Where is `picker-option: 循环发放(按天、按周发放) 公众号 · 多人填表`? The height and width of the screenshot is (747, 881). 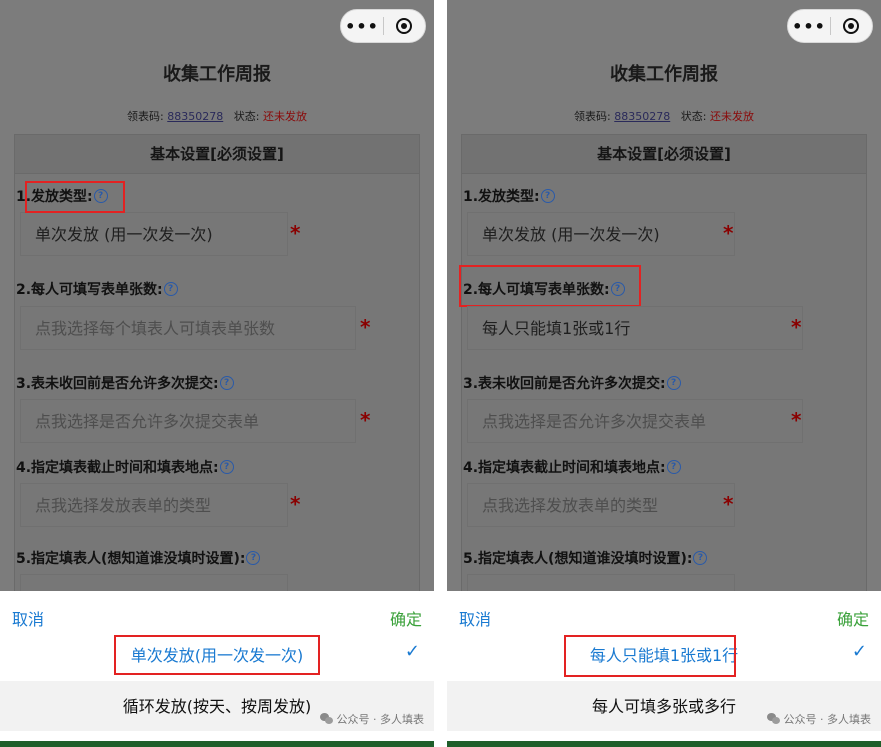 picker-option: 循环发放(按天、按周发放) 公众号 · 多人填表 is located at coordinates (217, 706).